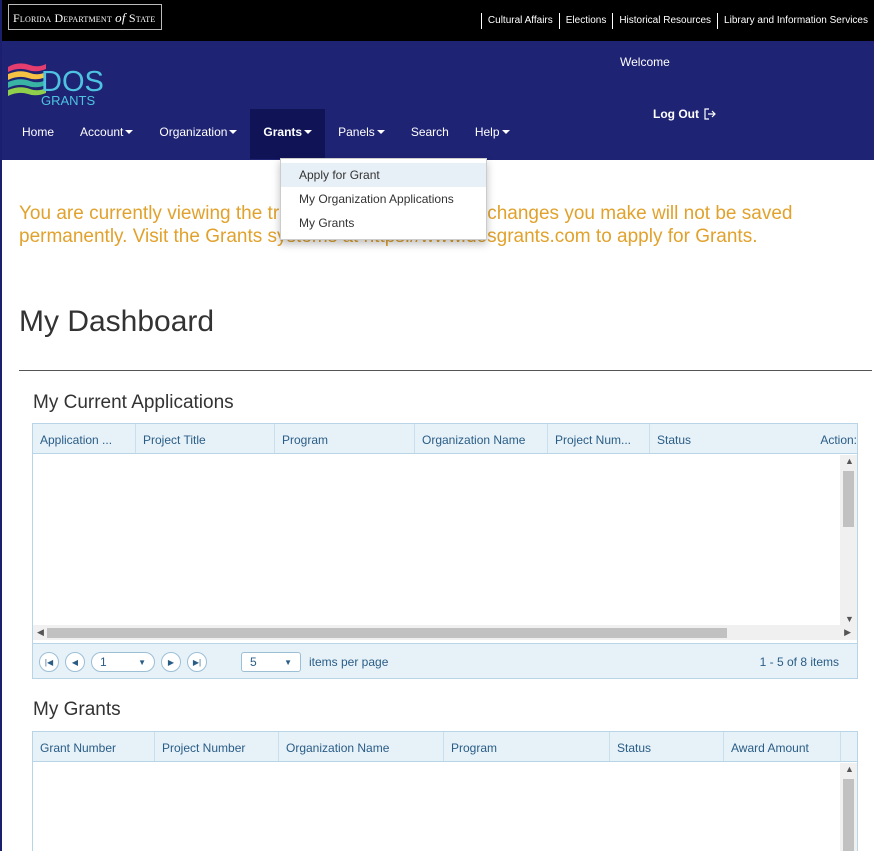 The image size is (874, 851). Describe the element at coordinates (271, 662) in the screenshot. I see `page-size-select: 5 ▼` at that location.